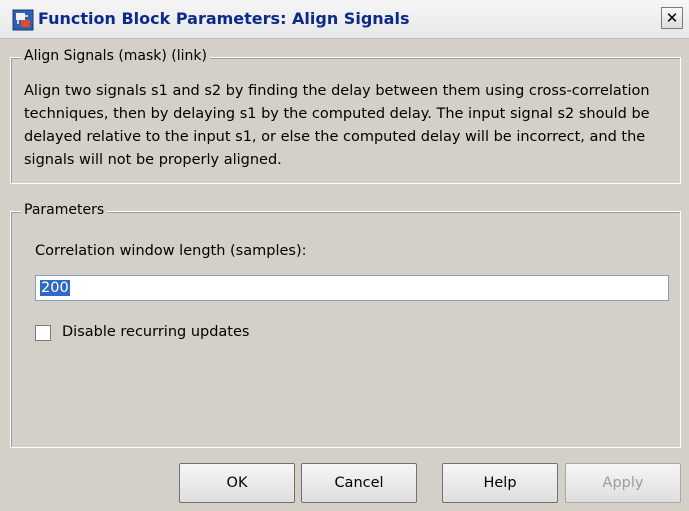  What do you see at coordinates (500, 483) in the screenshot?
I see `help-button: Help` at bounding box center [500, 483].